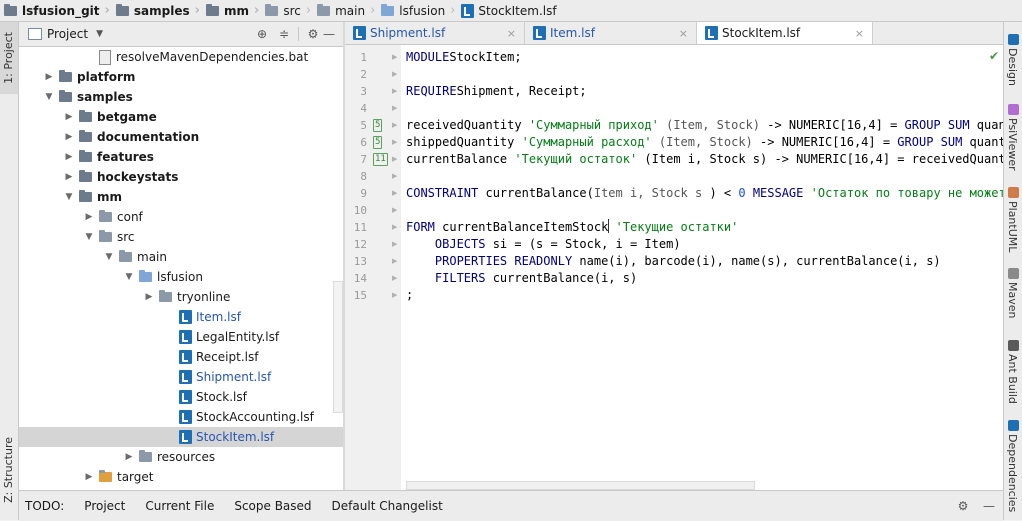 Image resolution: width=1022 pixels, height=521 pixels. What do you see at coordinates (1012, 67) in the screenshot?
I see `right-tool-tab: Design` at bounding box center [1012, 67].